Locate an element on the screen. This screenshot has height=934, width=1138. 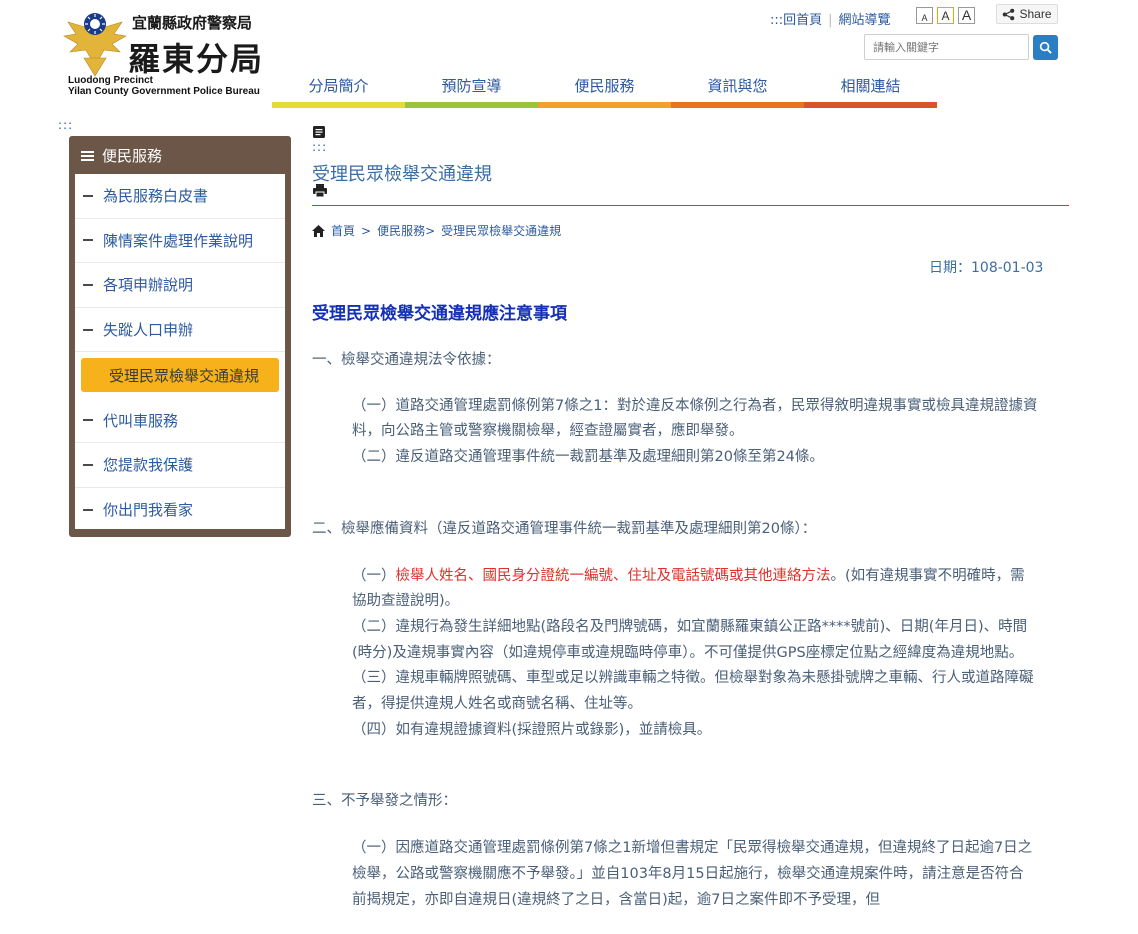
english-name-line1: Luodong Precinct is located at coordinates (110, 80).